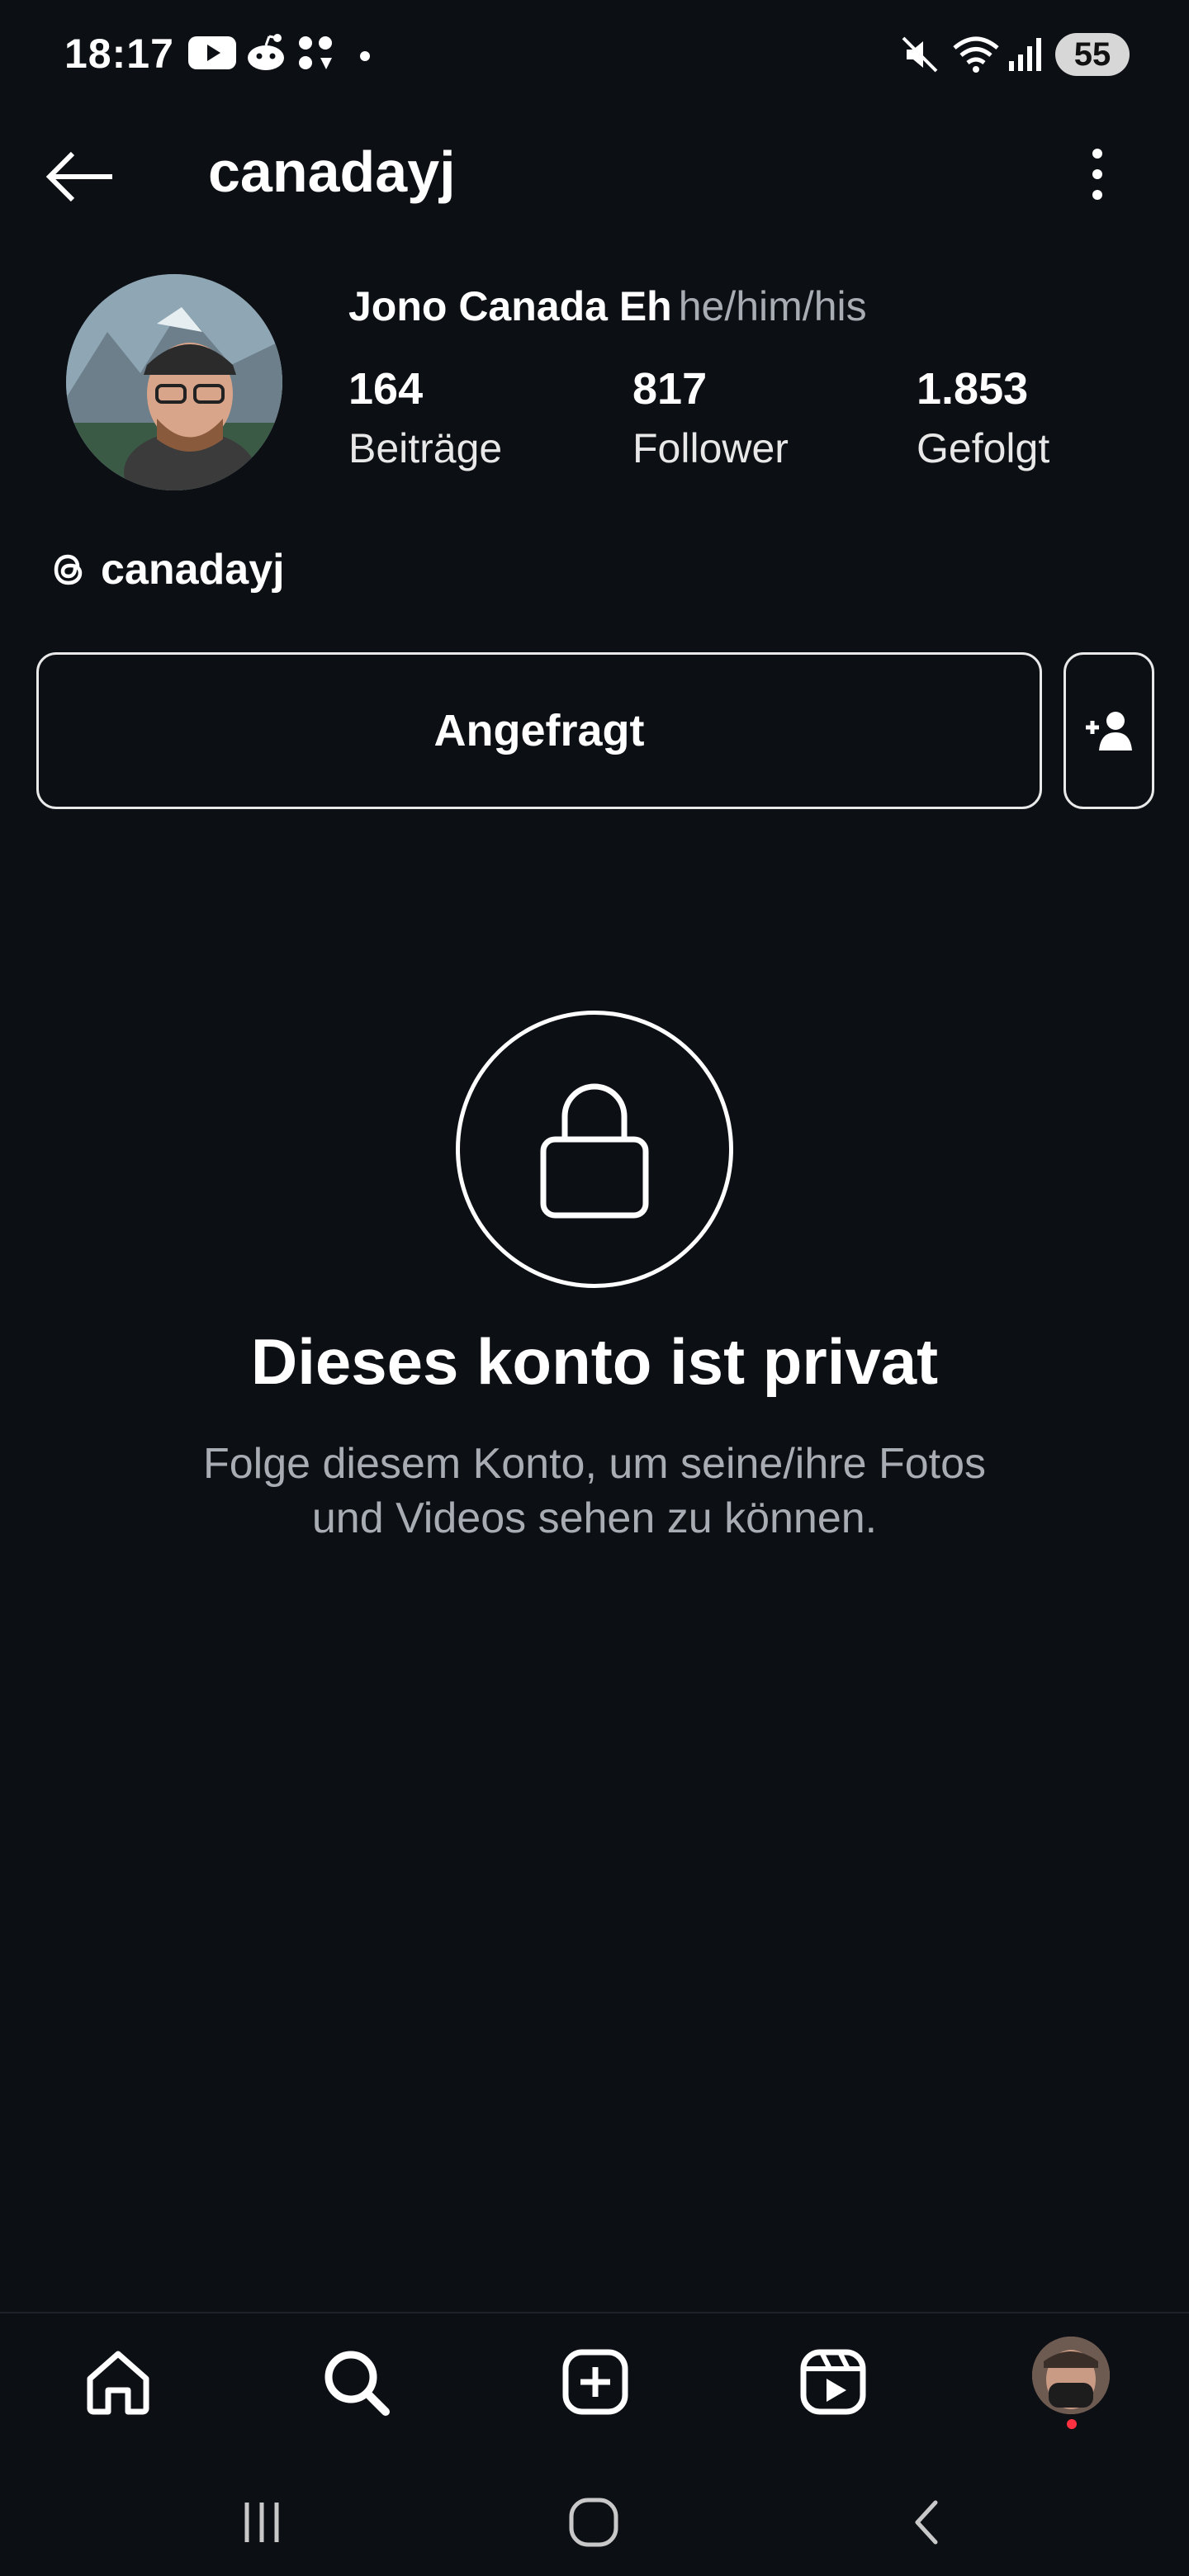 Image resolution: width=1189 pixels, height=2576 pixels. What do you see at coordinates (983, 417) in the screenshot?
I see `stat-following: 1.853 Gefolgt` at bounding box center [983, 417].